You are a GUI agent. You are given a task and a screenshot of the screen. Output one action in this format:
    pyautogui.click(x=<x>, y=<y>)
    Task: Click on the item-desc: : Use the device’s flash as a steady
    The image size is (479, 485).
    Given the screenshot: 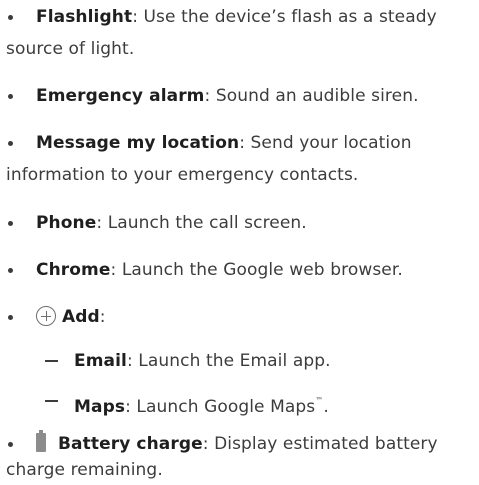 What is the action you would take?
    pyautogui.click(x=284, y=17)
    